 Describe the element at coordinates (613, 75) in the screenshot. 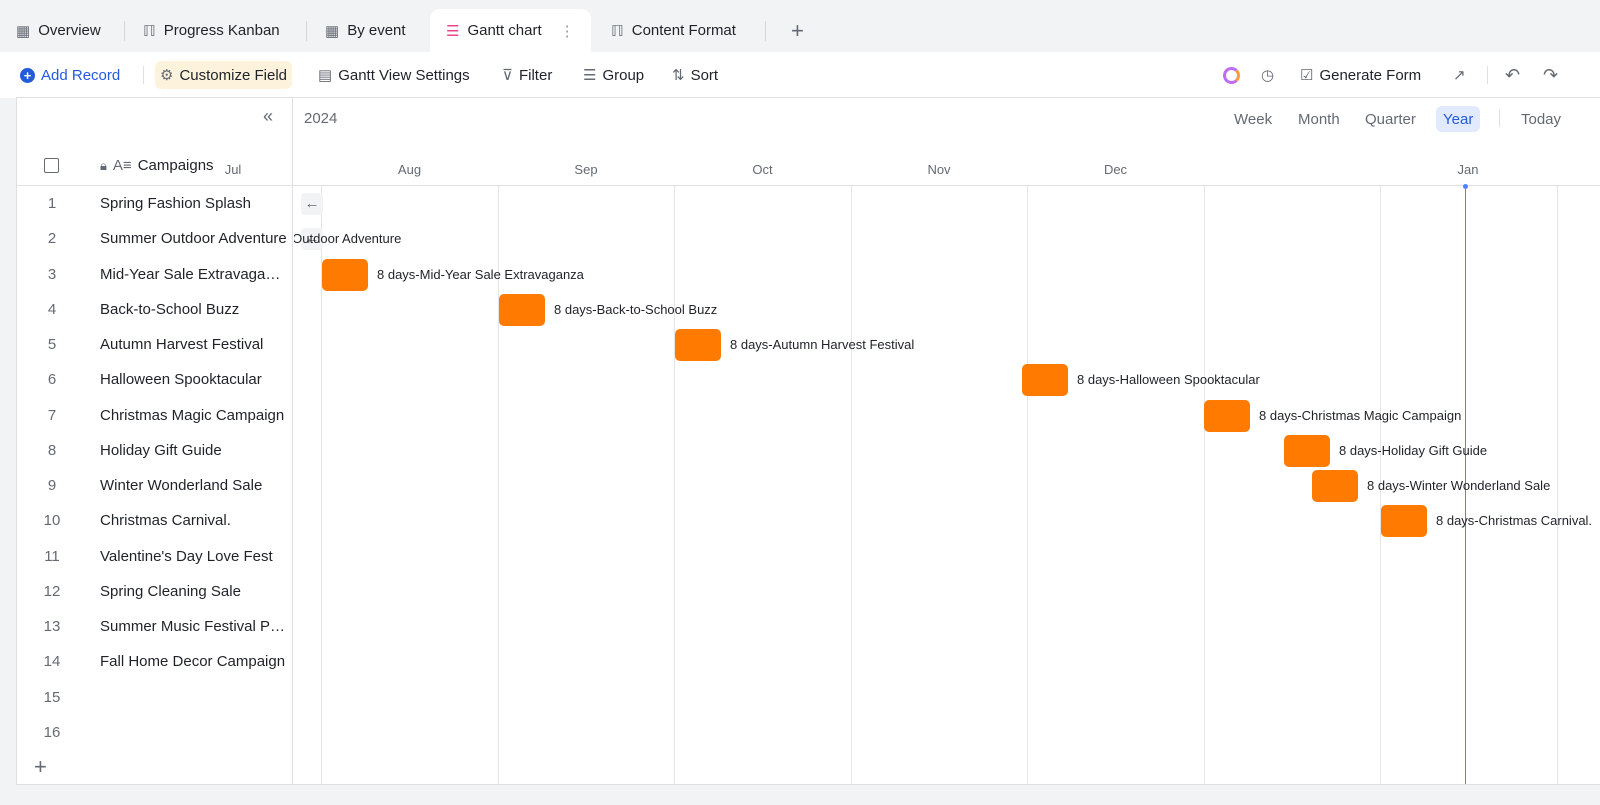

I see `group-button: ☰ Group` at that location.